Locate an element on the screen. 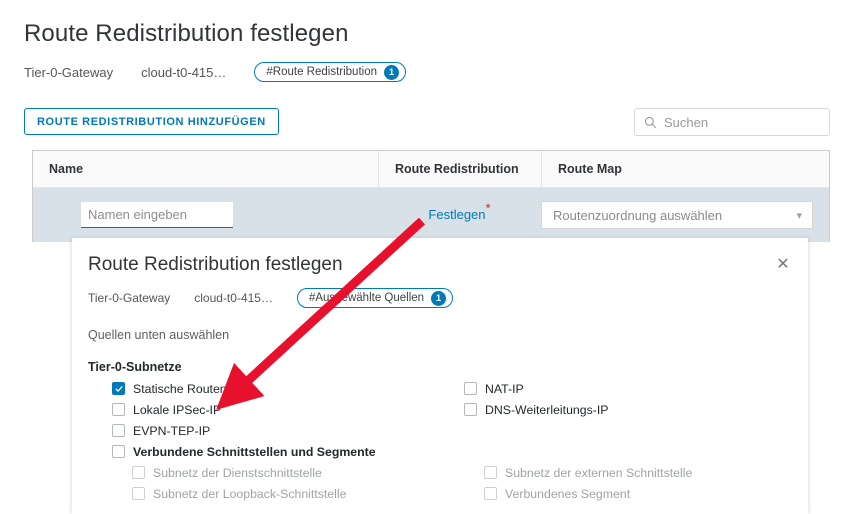 Image resolution: width=854 pixels, height=514 pixels. checkbox-row: Verbundenes Segment is located at coordinates (629, 493).